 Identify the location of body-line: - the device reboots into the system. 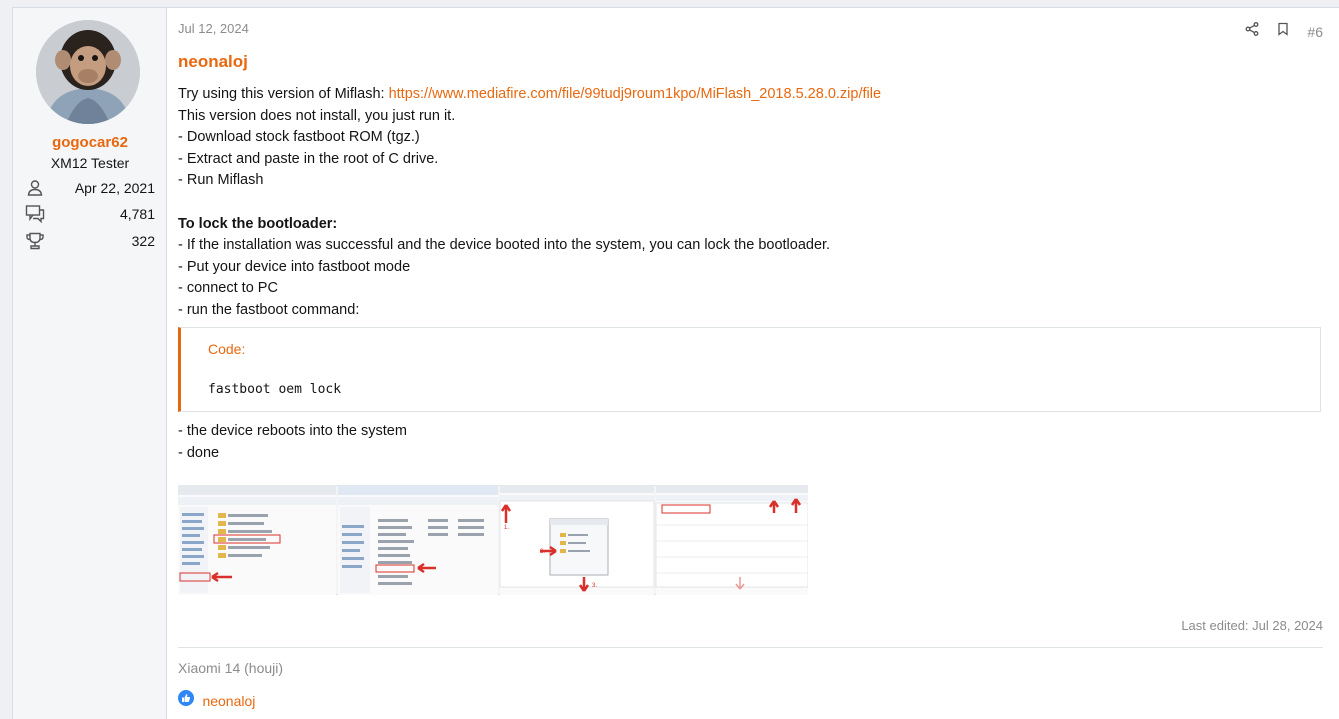
(292, 431).